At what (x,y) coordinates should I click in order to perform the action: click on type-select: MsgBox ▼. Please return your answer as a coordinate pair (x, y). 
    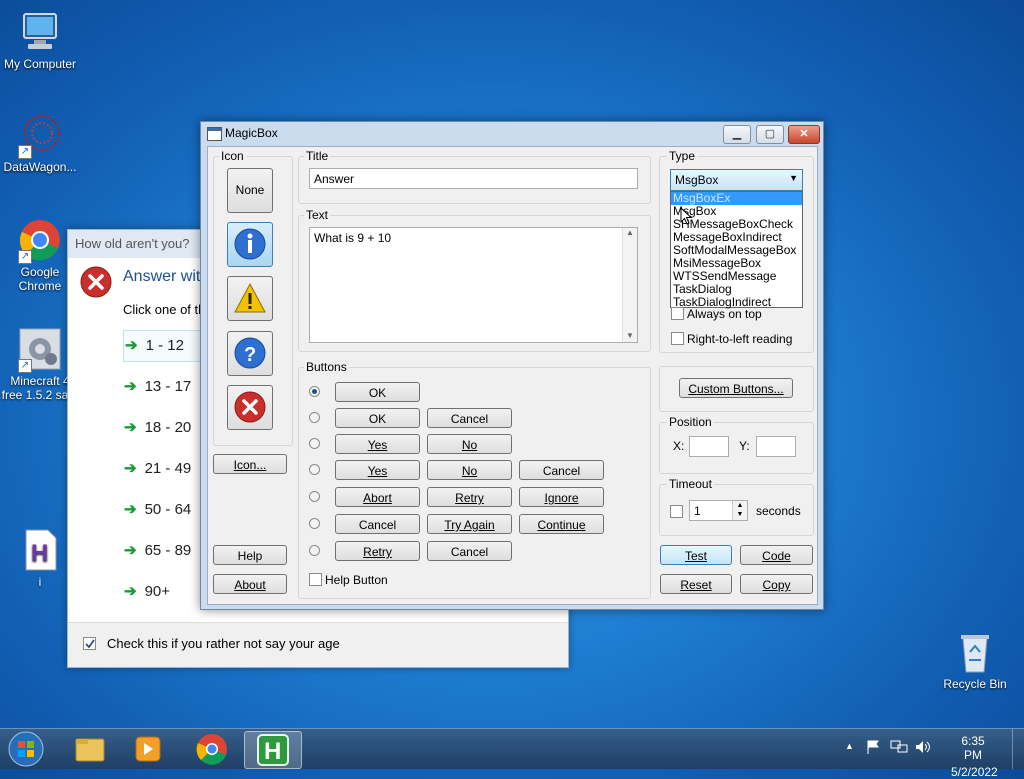
    Looking at the image, I should click on (736, 180).